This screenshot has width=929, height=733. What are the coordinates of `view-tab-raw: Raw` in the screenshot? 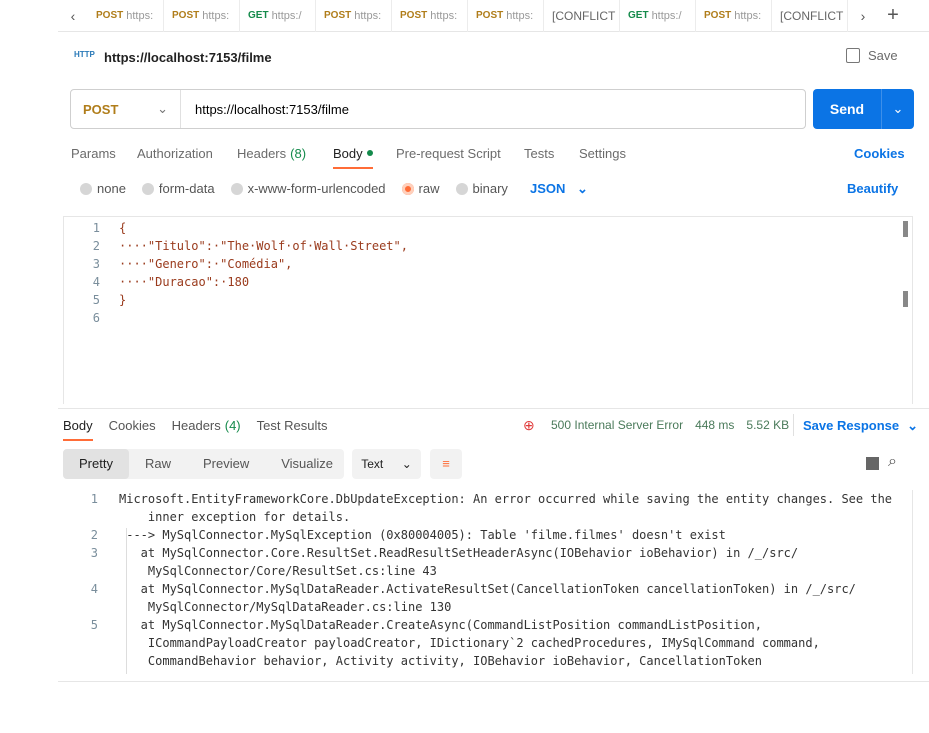 It's located at (158, 464).